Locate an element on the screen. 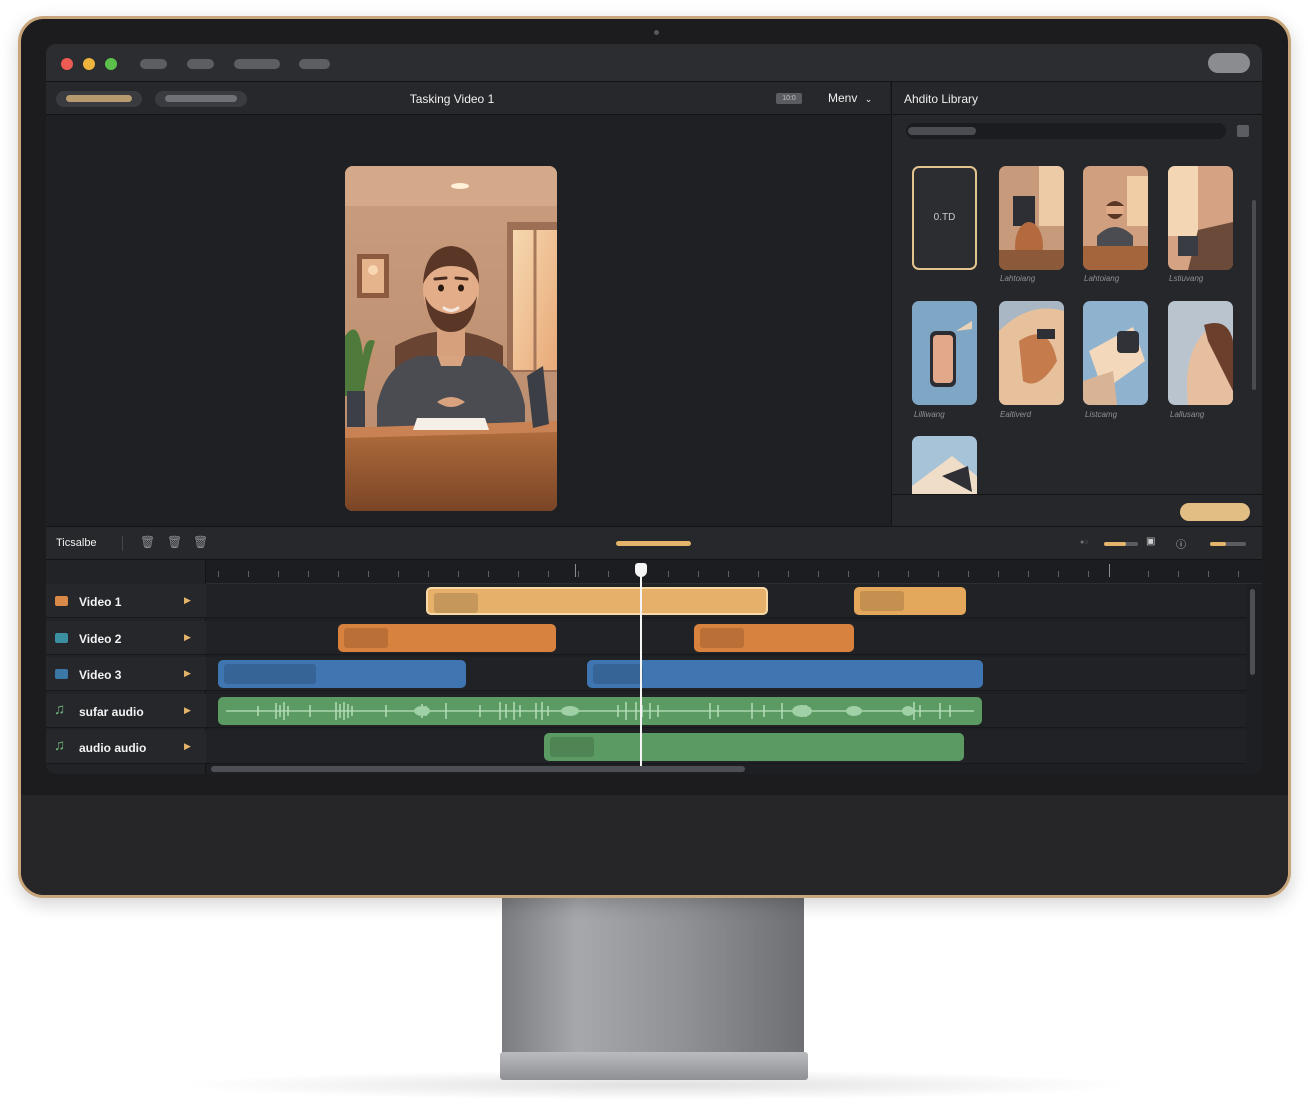 The width and height of the screenshot is (1308, 1116). library-item-label: 0.TD is located at coordinates (944, 217).